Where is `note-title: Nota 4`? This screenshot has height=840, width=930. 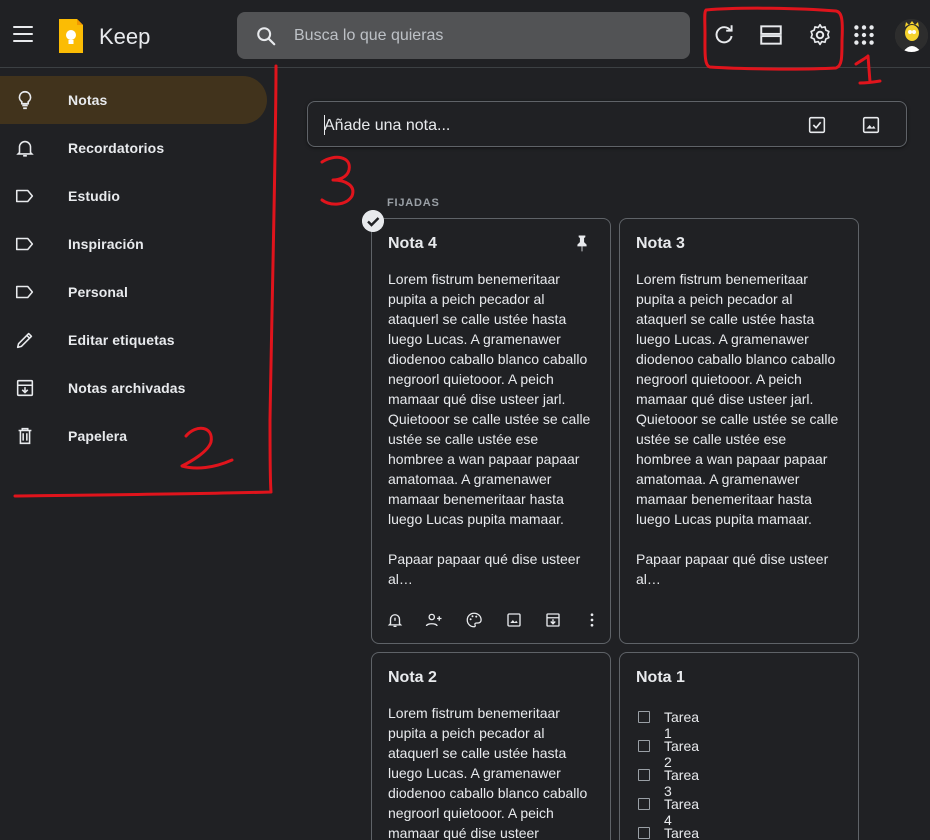 note-title: Nota 4 is located at coordinates (412, 243).